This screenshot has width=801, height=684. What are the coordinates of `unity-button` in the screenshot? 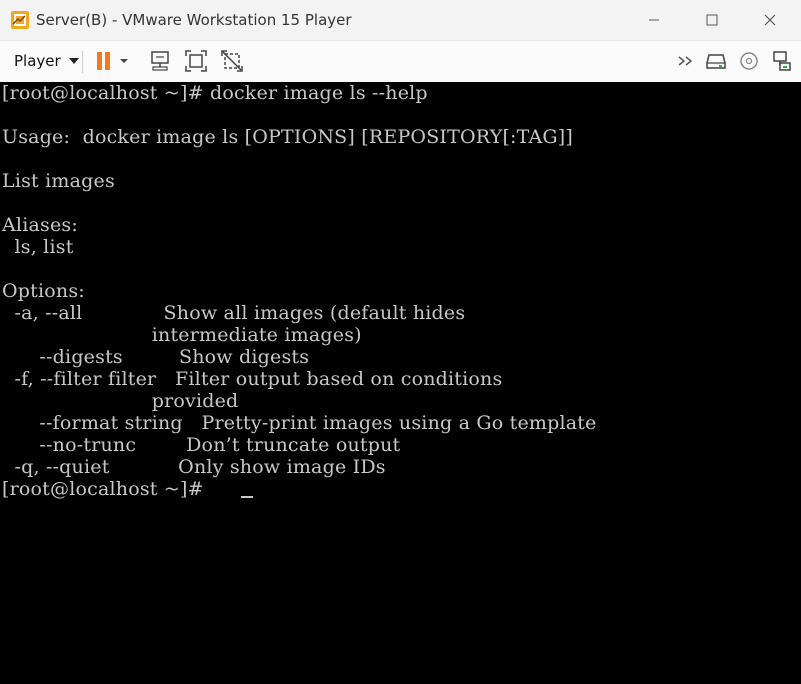 It's located at (232, 61).